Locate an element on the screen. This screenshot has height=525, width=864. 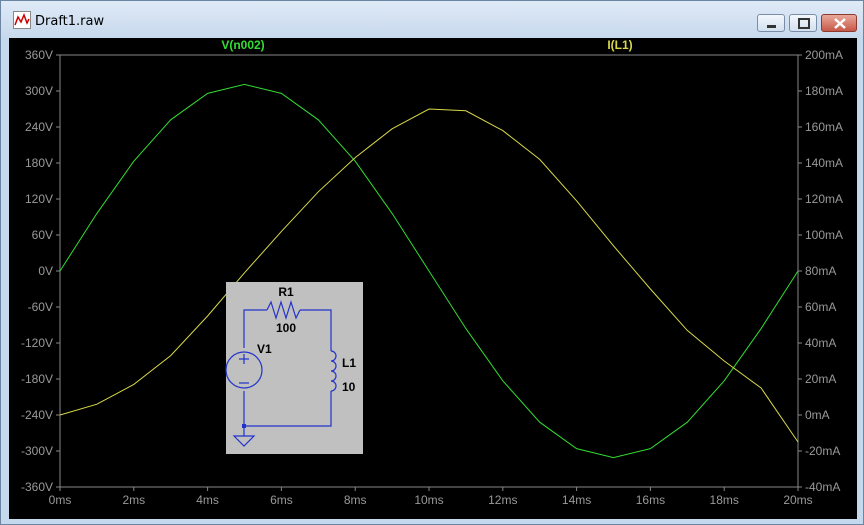
v1-label: V1 is located at coordinates (264, 349).